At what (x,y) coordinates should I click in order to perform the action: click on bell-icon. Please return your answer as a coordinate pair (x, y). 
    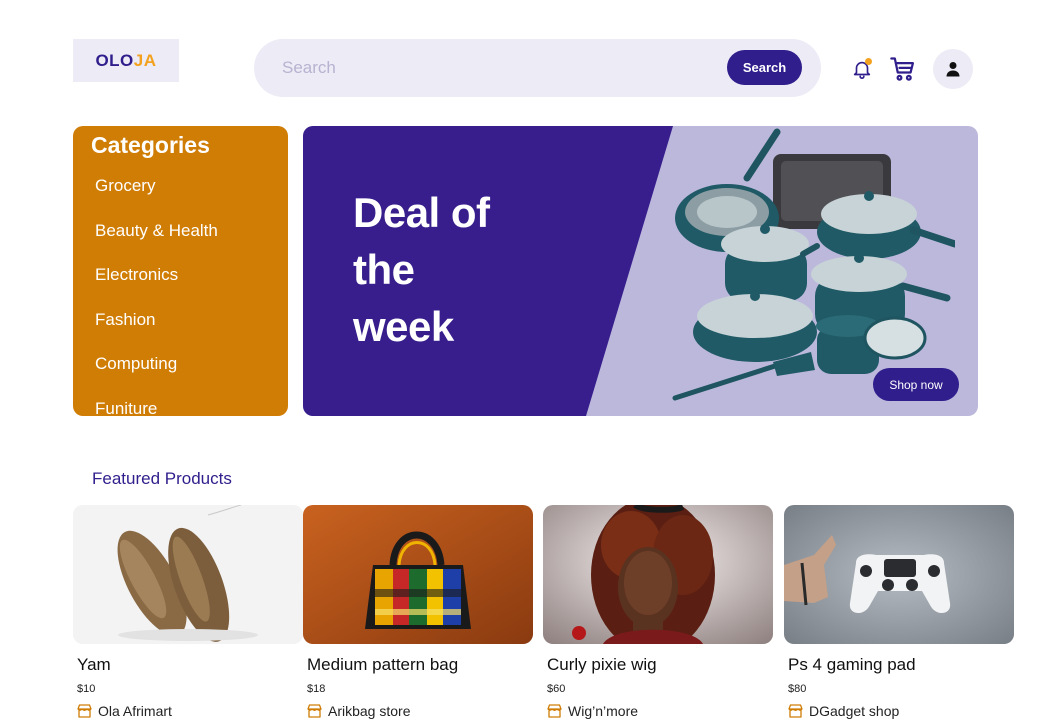
    Looking at the image, I should click on (862, 69).